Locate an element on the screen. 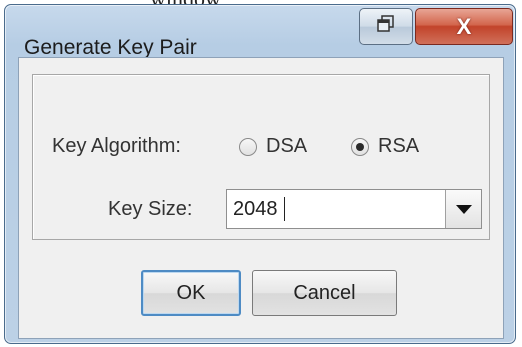 The image size is (522, 347). close-icon: X is located at coordinates (464, 26).